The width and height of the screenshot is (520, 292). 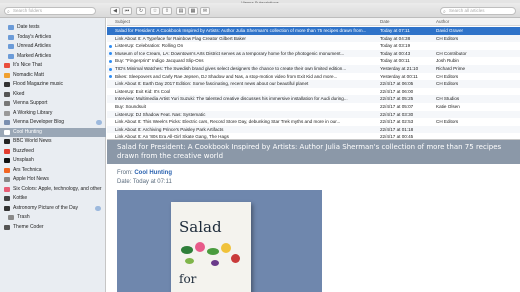 I want to click on sidebar-item-label: Nomadic Matt, so click(x=28, y=74).